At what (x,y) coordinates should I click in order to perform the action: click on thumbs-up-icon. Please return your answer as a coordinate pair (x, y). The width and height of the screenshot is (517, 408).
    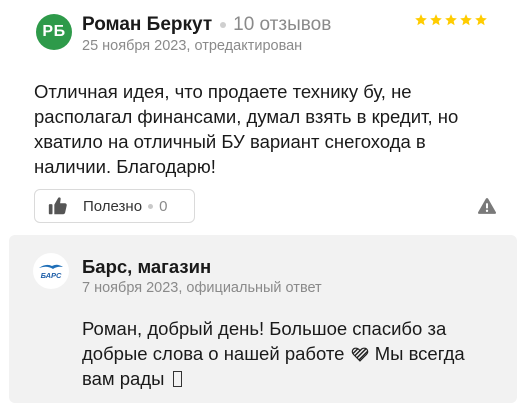
    Looking at the image, I should click on (57, 206).